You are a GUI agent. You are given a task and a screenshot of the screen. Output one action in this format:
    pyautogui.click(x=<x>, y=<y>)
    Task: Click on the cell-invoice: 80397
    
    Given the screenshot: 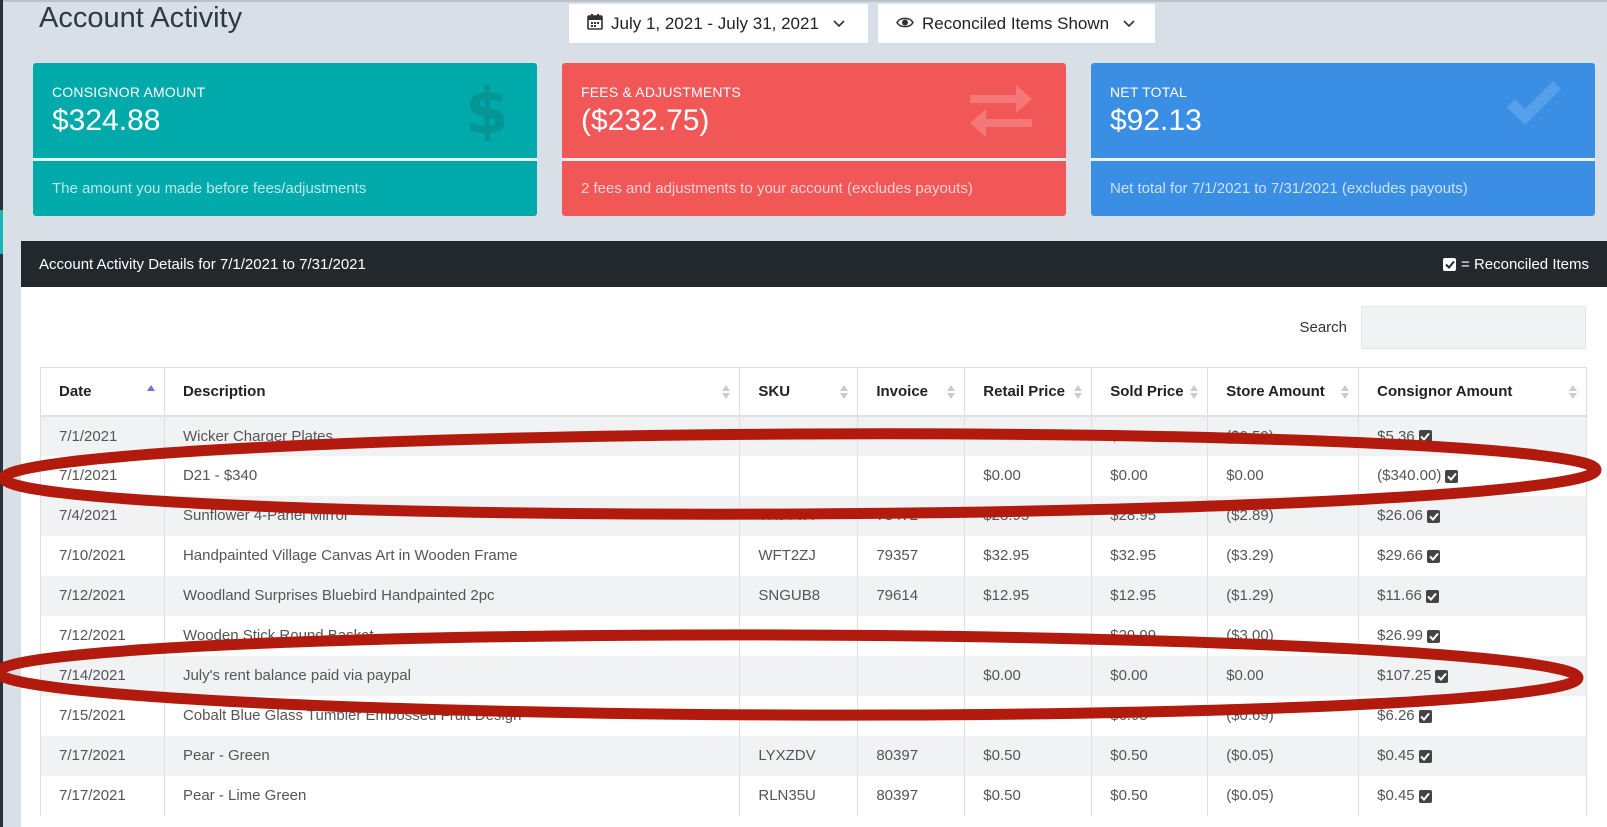 What is the action you would take?
    pyautogui.click(x=911, y=755)
    